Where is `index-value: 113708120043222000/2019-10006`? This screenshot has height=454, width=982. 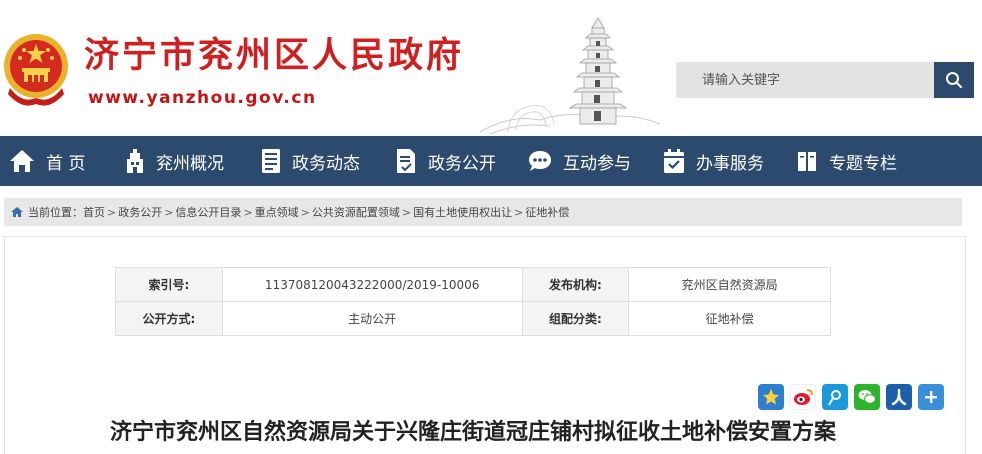
index-value: 113708120043222000/2019-10006 is located at coordinates (372, 284).